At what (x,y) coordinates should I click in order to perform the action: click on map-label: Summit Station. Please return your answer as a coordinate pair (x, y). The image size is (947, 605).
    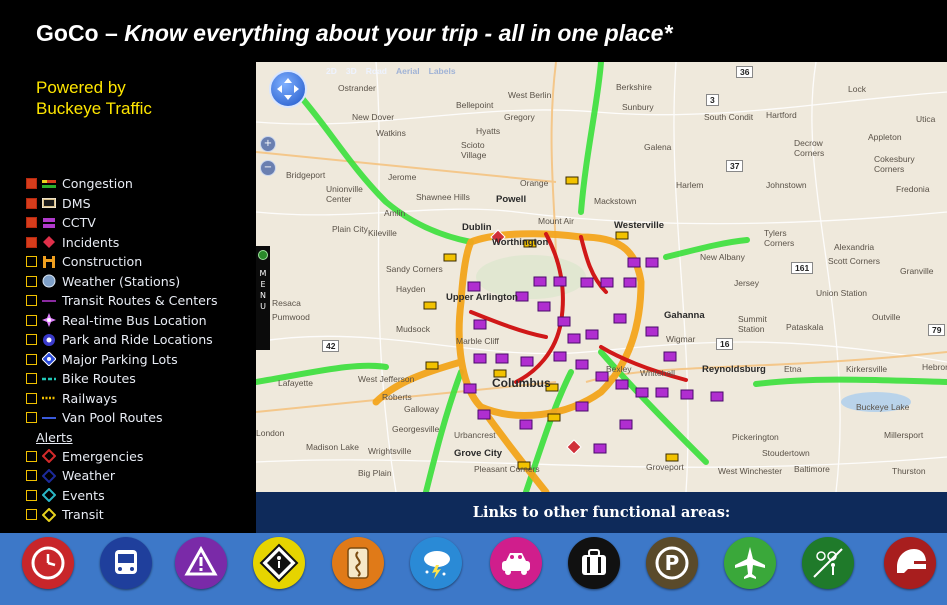
    Looking at the image, I should click on (752, 324).